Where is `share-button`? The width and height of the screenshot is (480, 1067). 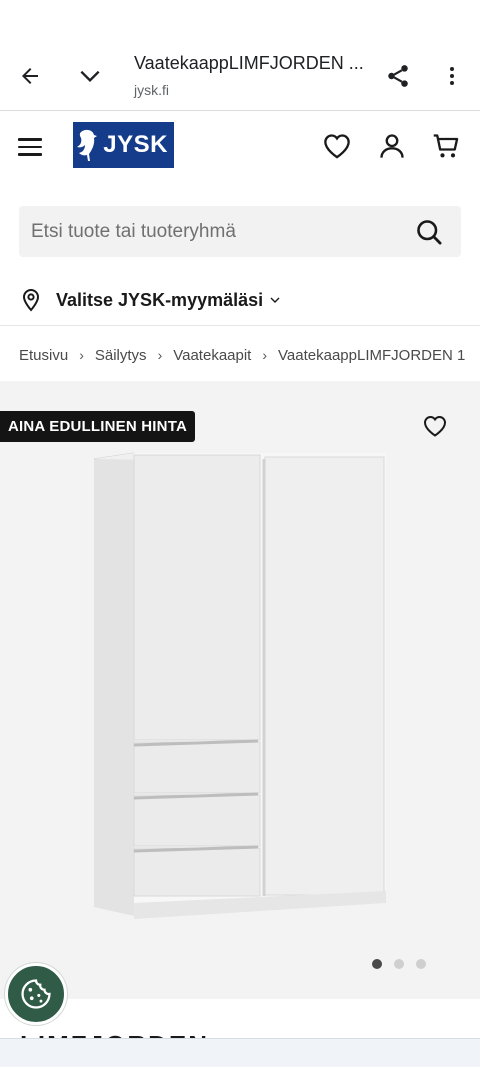
share-button is located at coordinates (398, 76).